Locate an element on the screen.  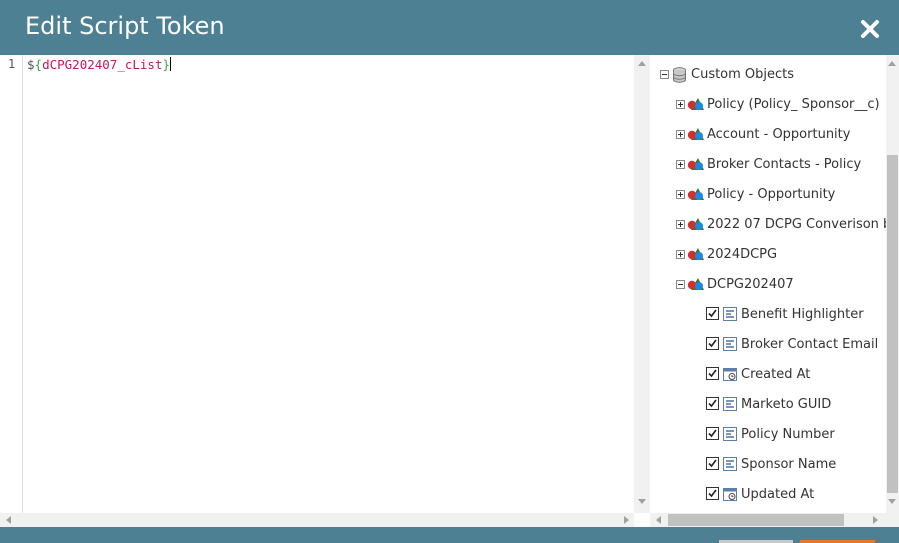
database-icon is located at coordinates (679, 75).